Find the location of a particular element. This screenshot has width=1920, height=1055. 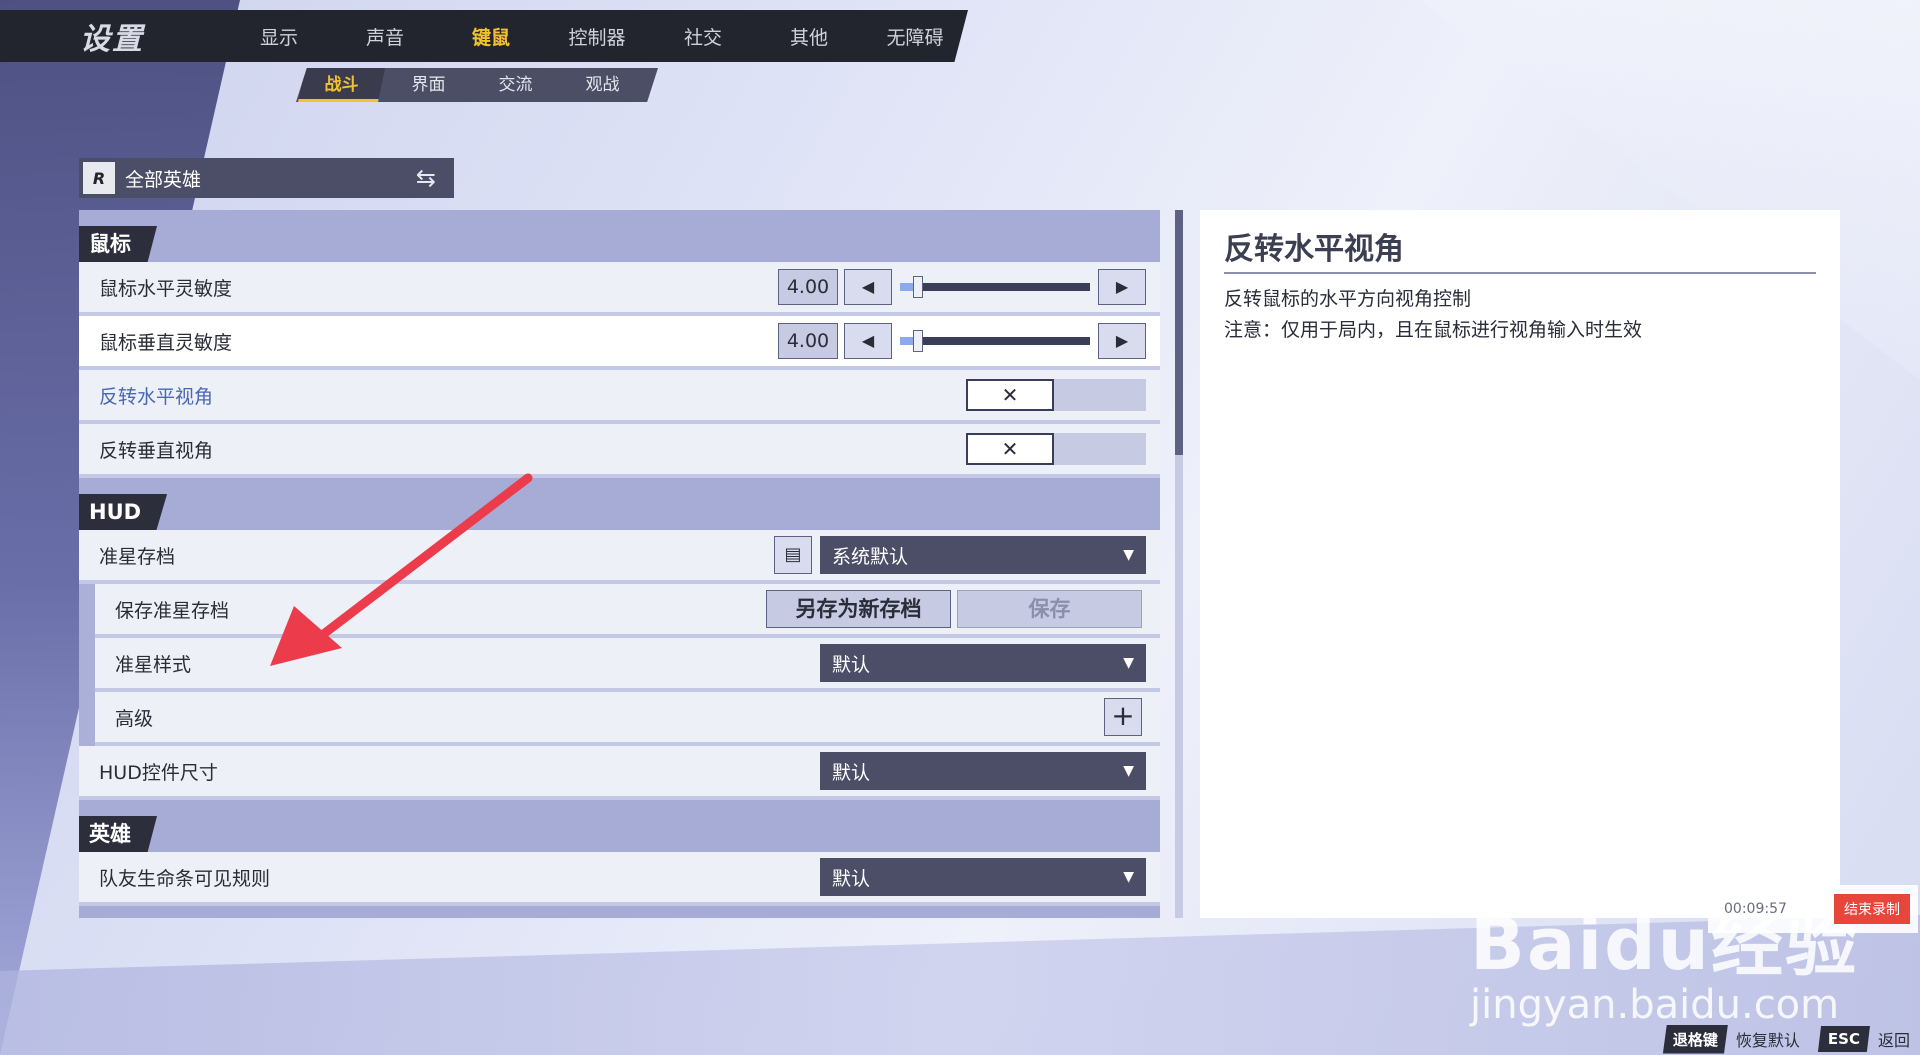

description-note: 注意：仅用于局内，且在鼠标进行视角输入时生效 is located at coordinates (1433, 330).